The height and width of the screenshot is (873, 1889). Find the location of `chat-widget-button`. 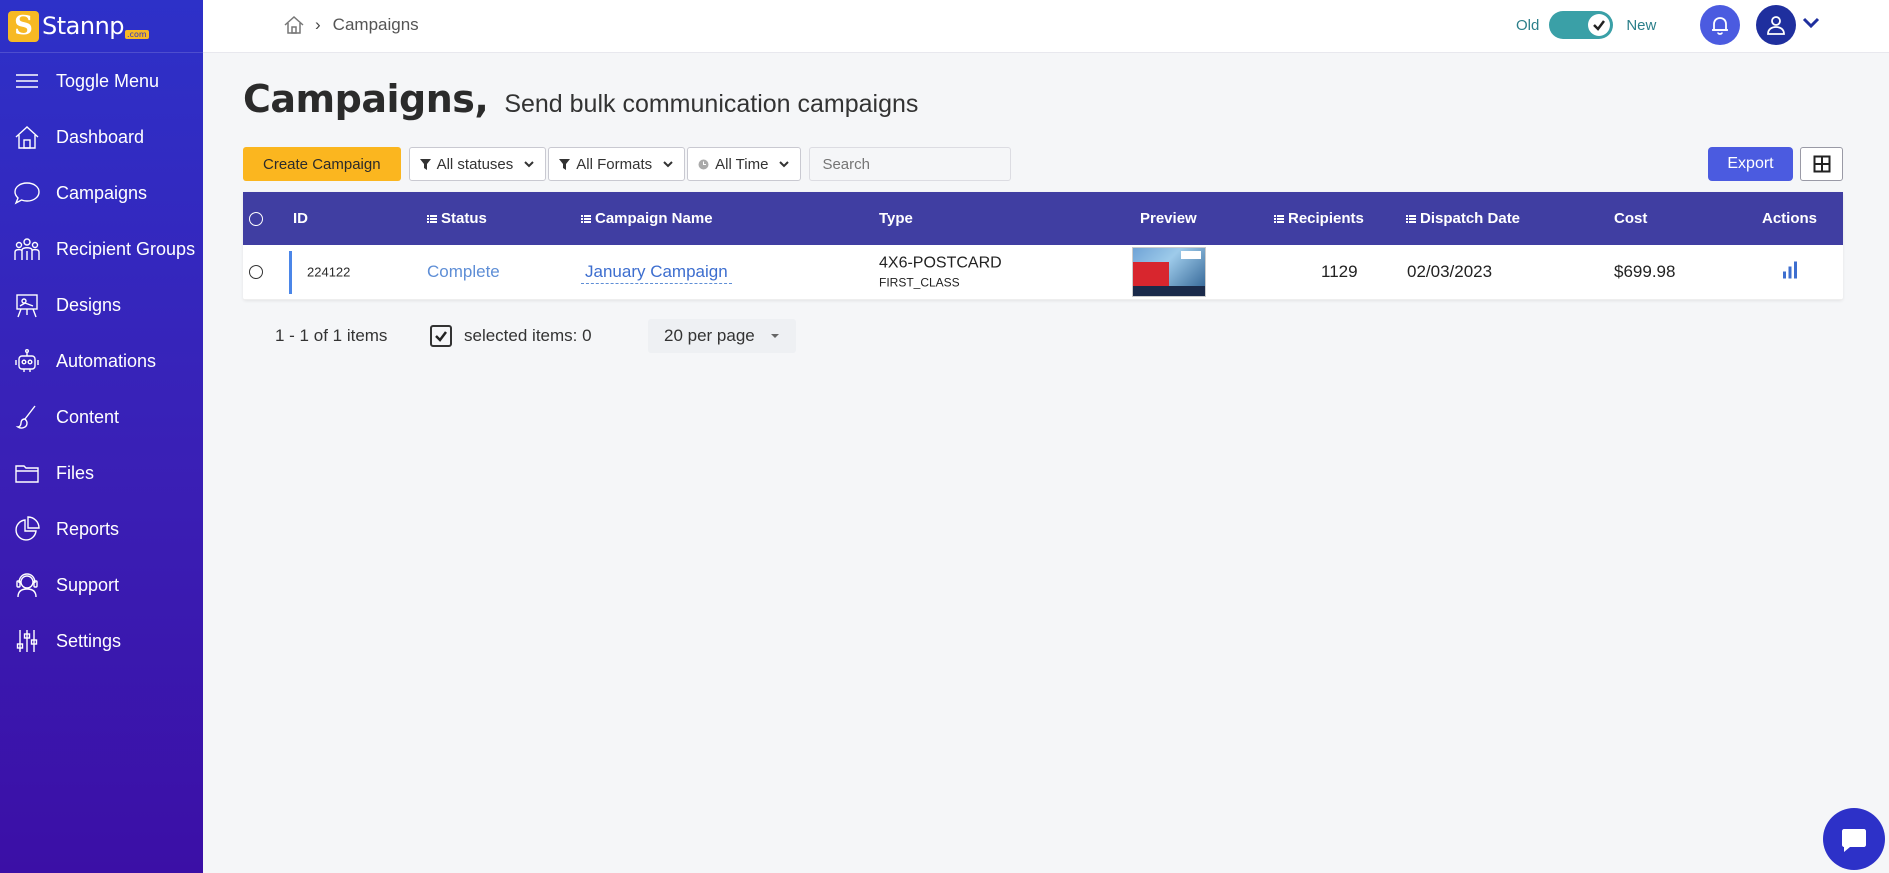

chat-widget-button is located at coordinates (1854, 839).